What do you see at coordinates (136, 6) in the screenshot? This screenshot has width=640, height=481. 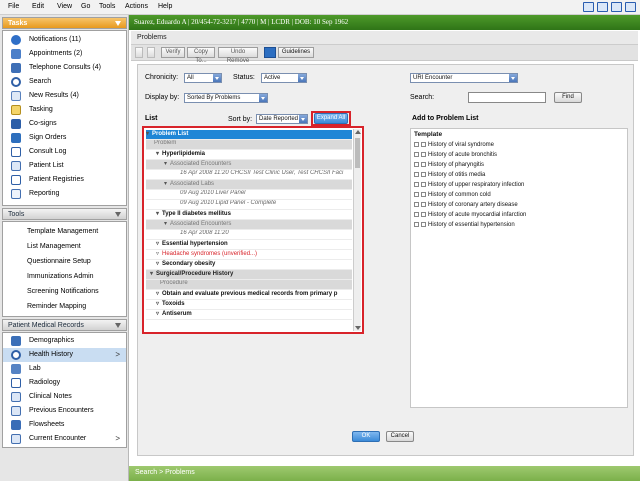 I see `menu-actions: Actions` at bounding box center [136, 6].